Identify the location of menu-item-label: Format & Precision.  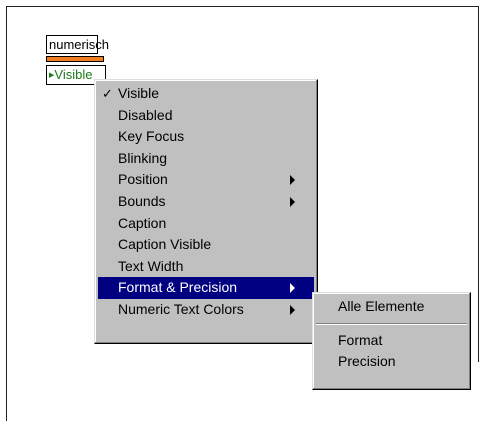
(178, 287).